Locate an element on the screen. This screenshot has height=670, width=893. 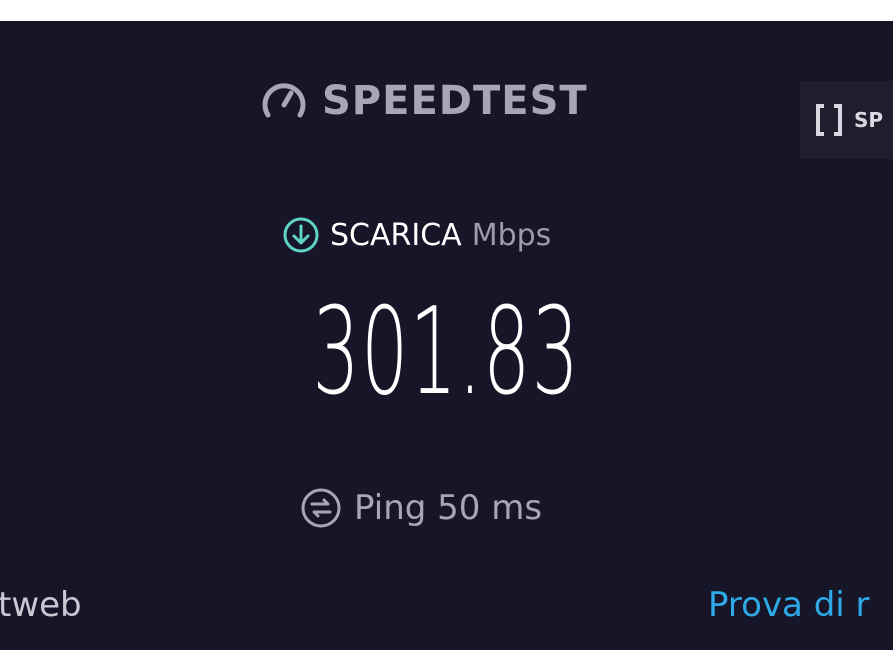
fullscreen-button: SP is located at coordinates (846, 120).